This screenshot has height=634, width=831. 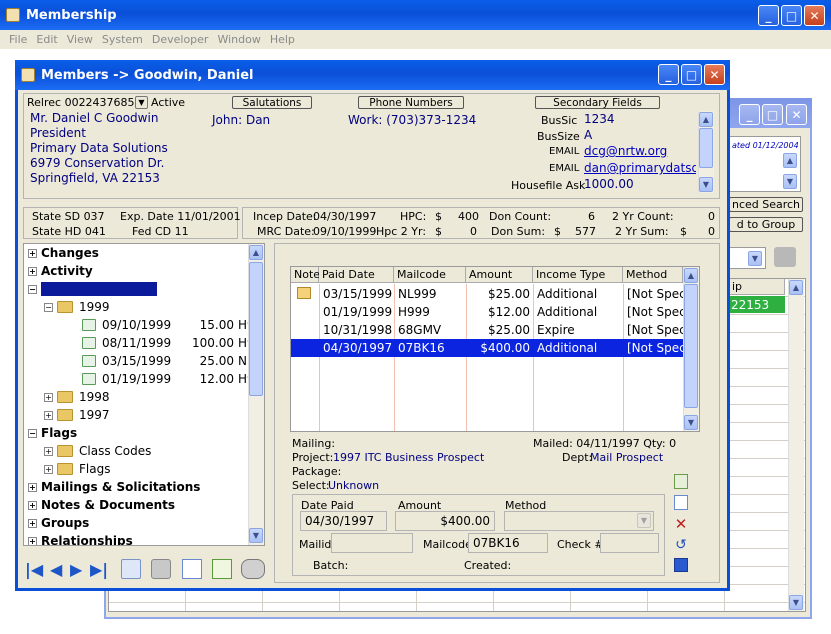 I want to click on undo-icon: ↺, so click(x=681, y=545).